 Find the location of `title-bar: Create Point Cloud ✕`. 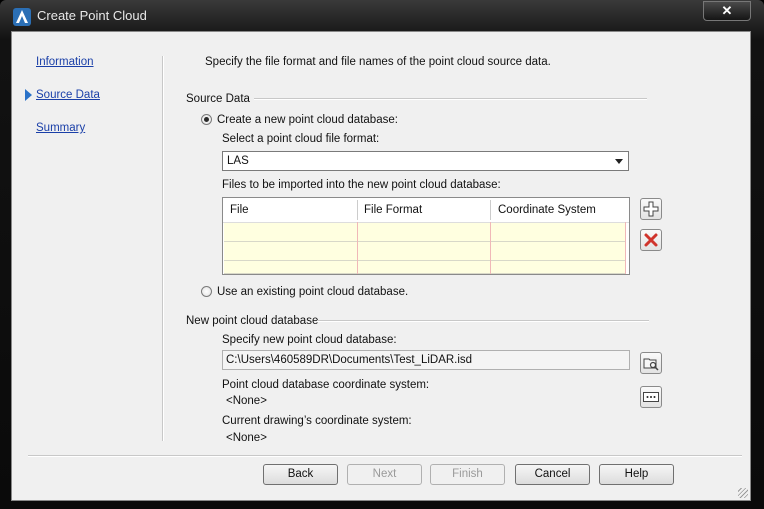

title-bar: Create Point Cloud ✕ is located at coordinates (382, 16).